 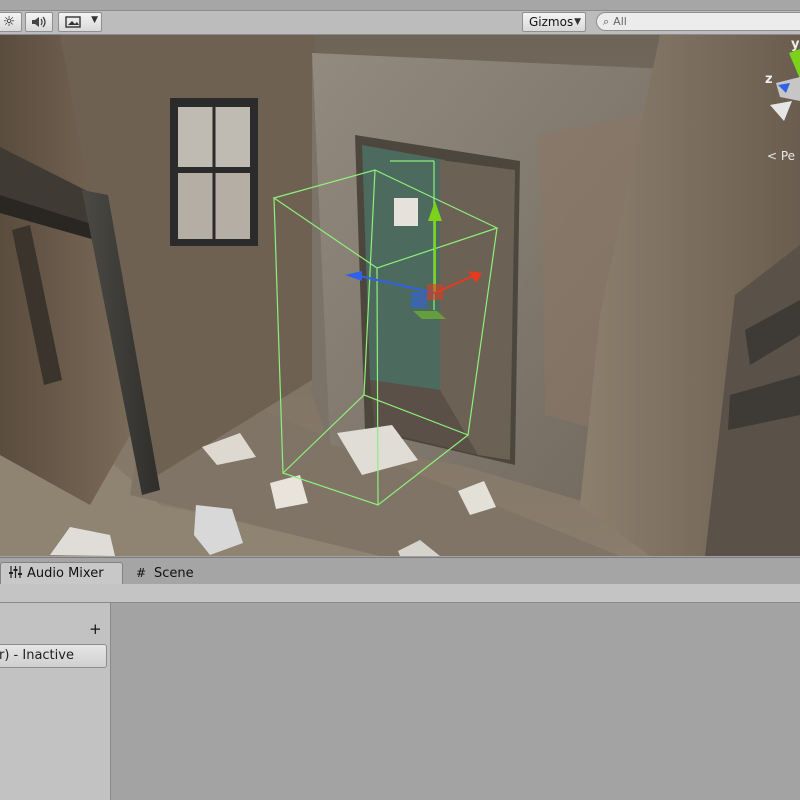 I want to click on gizmos-dropdown: Gizmos ▼, so click(x=554, y=22).